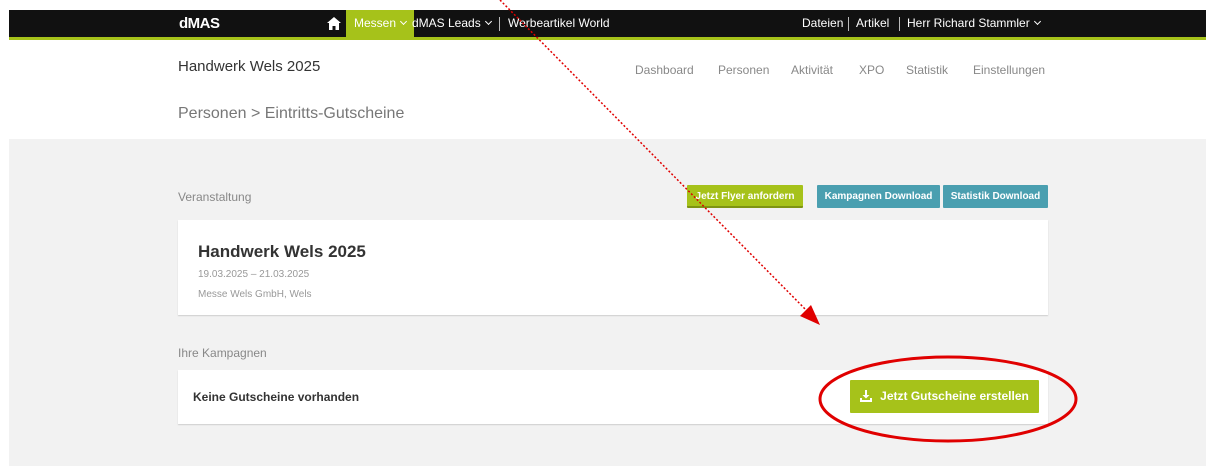 The image size is (1215, 466). I want to click on statistics-download-button: Statistik Download, so click(995, 196).